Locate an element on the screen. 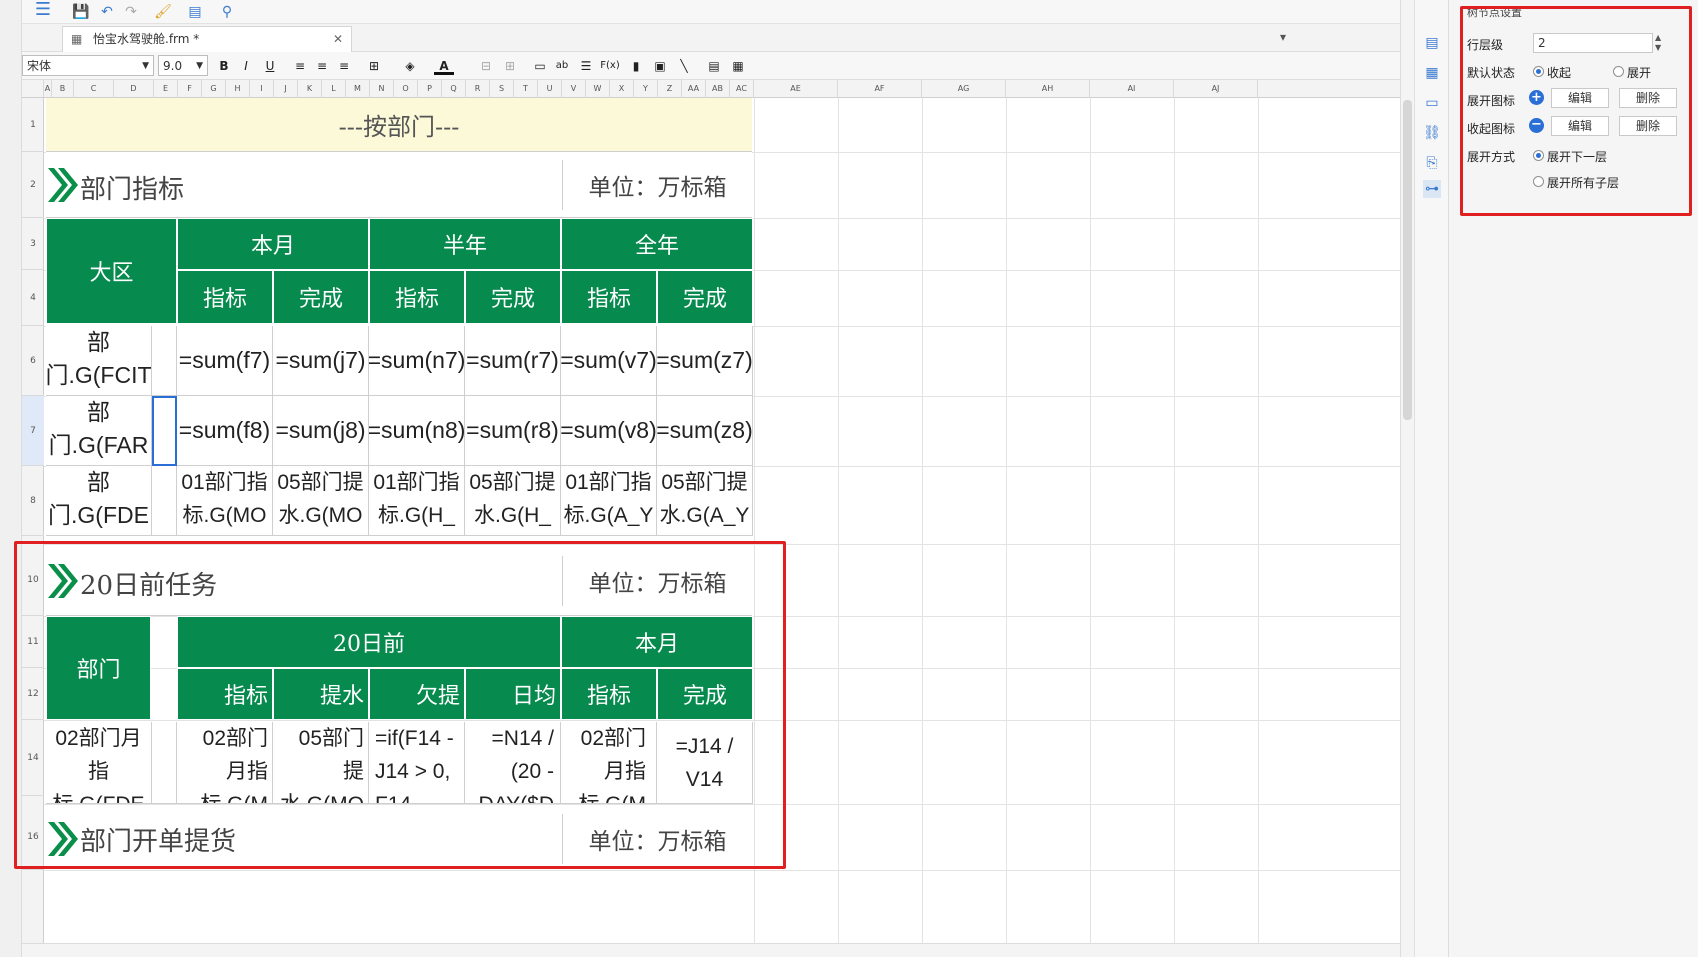 This screenshot has height=957, width=1698. column-header-cell: K is located at coordinates (310, 89).